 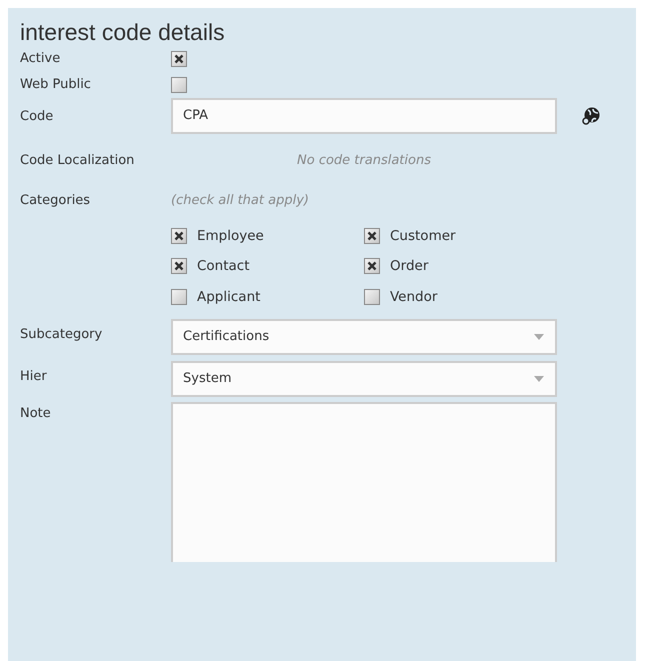 What do you see at coordinates (41, 59) in the screenshot?
I see `field-label: Active` at bounding box center [41, 59].